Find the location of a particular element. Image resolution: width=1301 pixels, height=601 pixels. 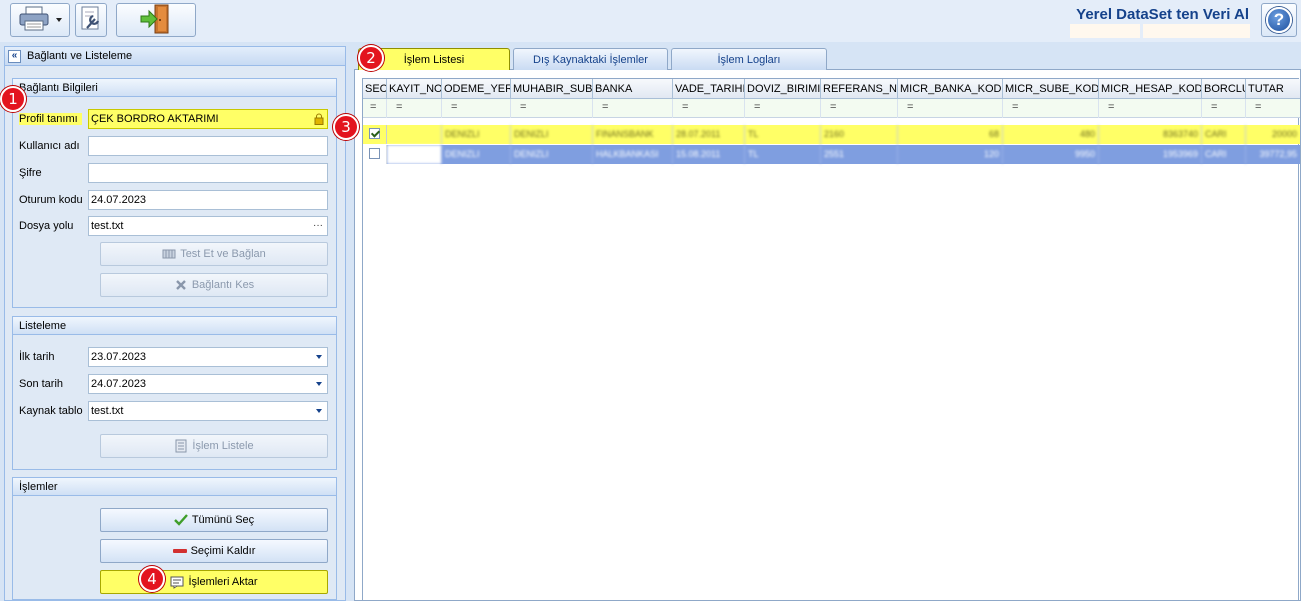

file-path-value: test.txt is located at coordinates (107, 226).